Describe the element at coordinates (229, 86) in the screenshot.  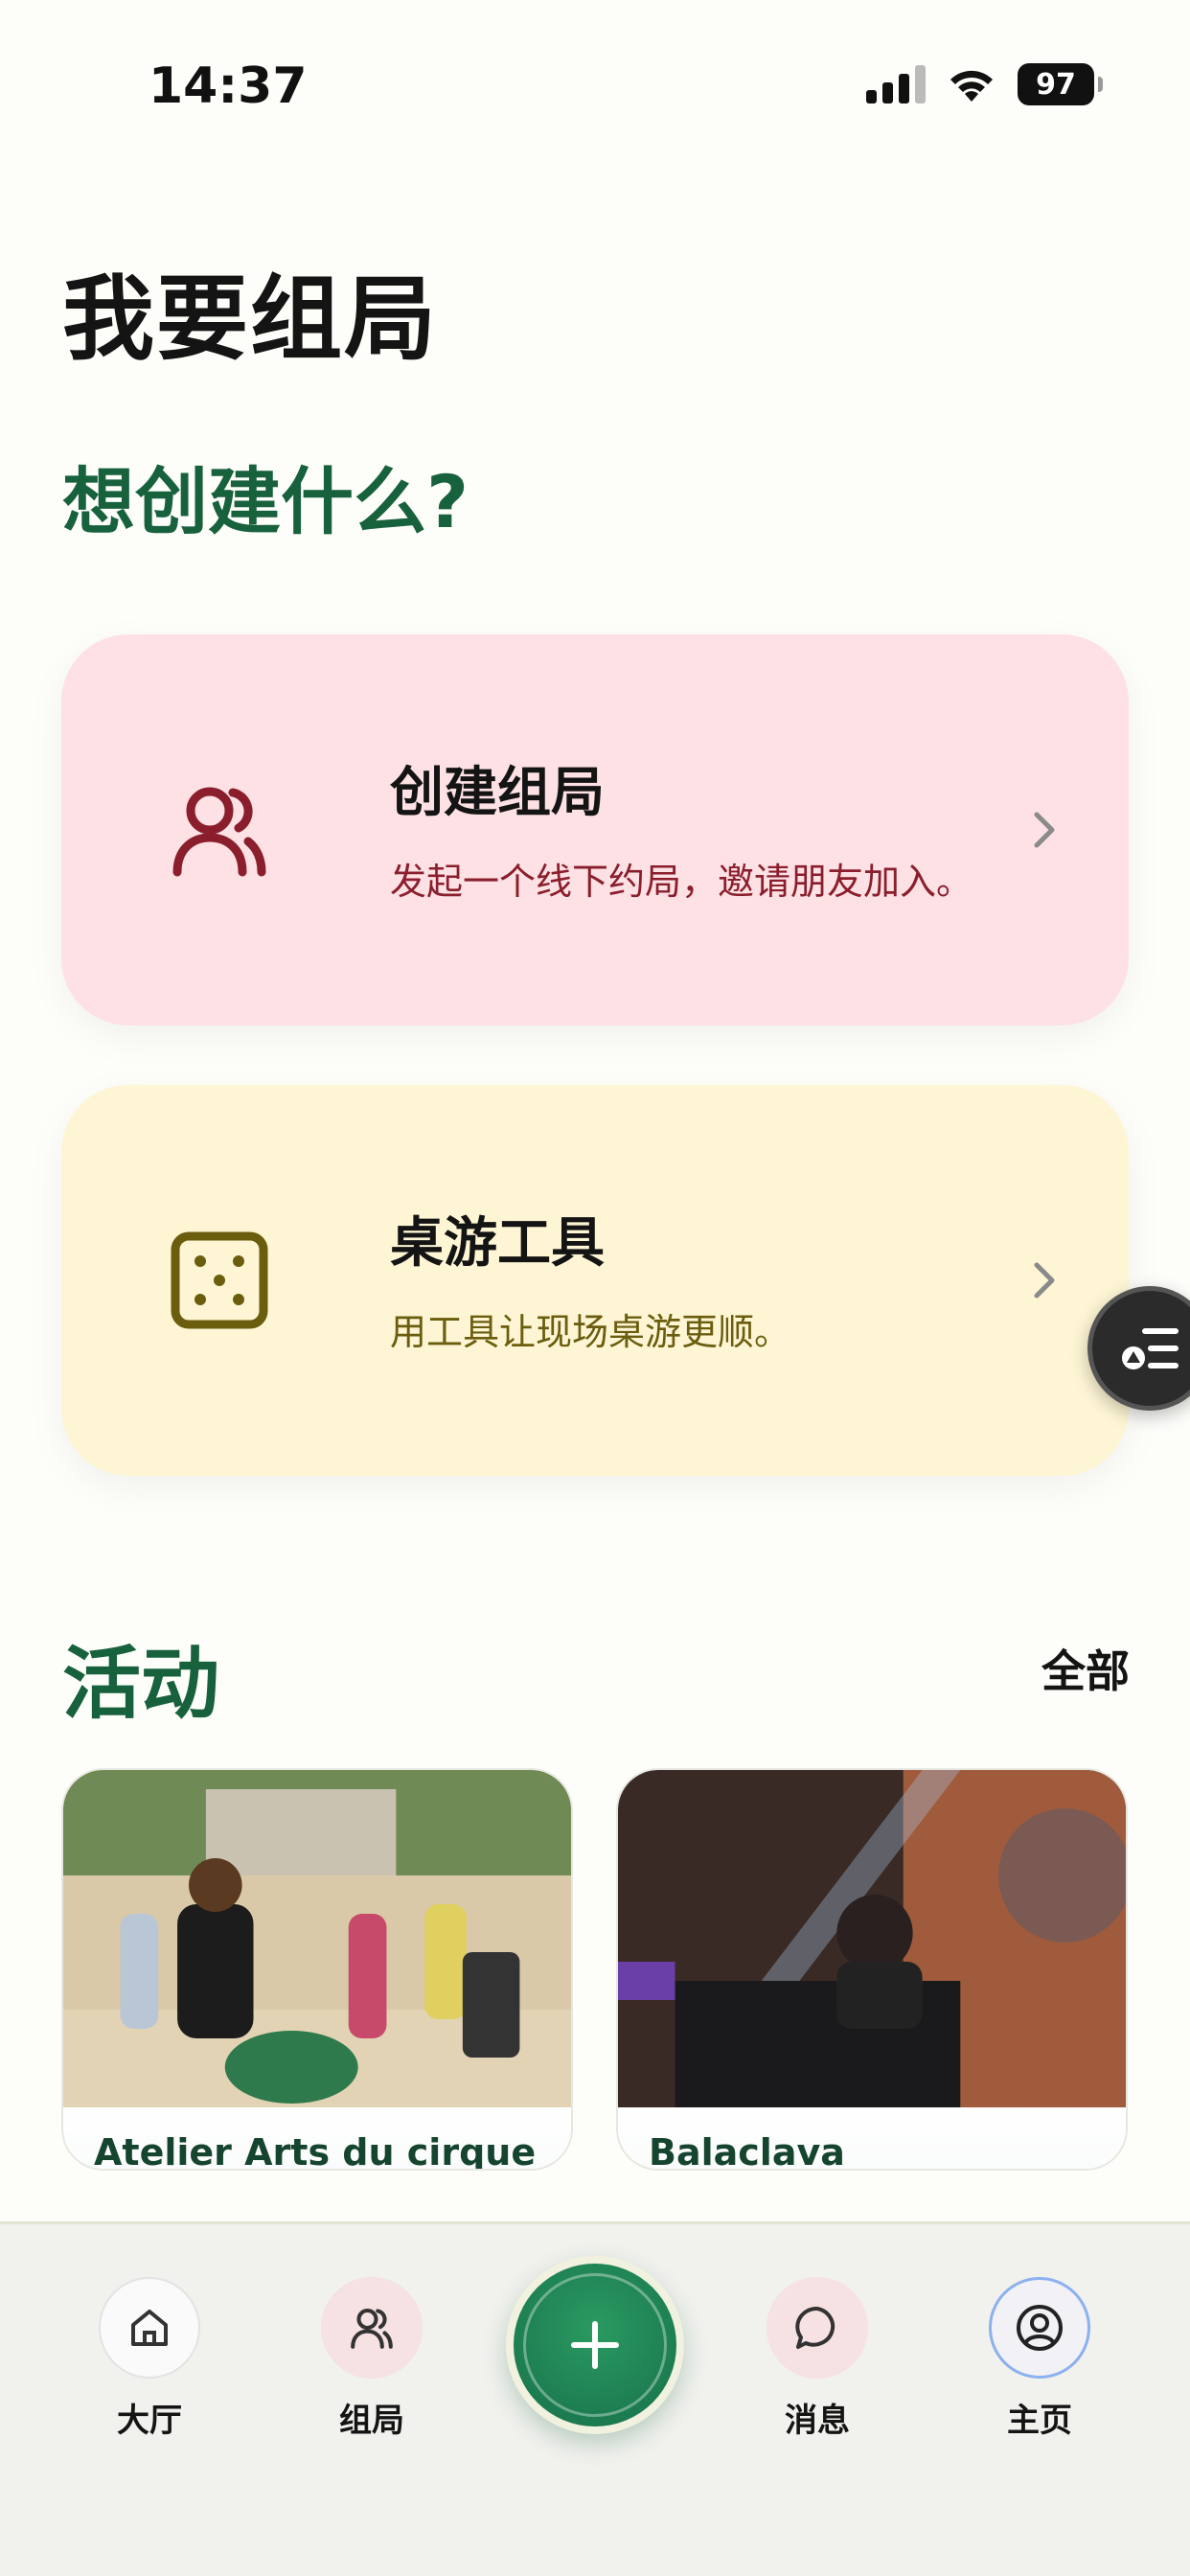
I see `status-time: 14:37` at that location.